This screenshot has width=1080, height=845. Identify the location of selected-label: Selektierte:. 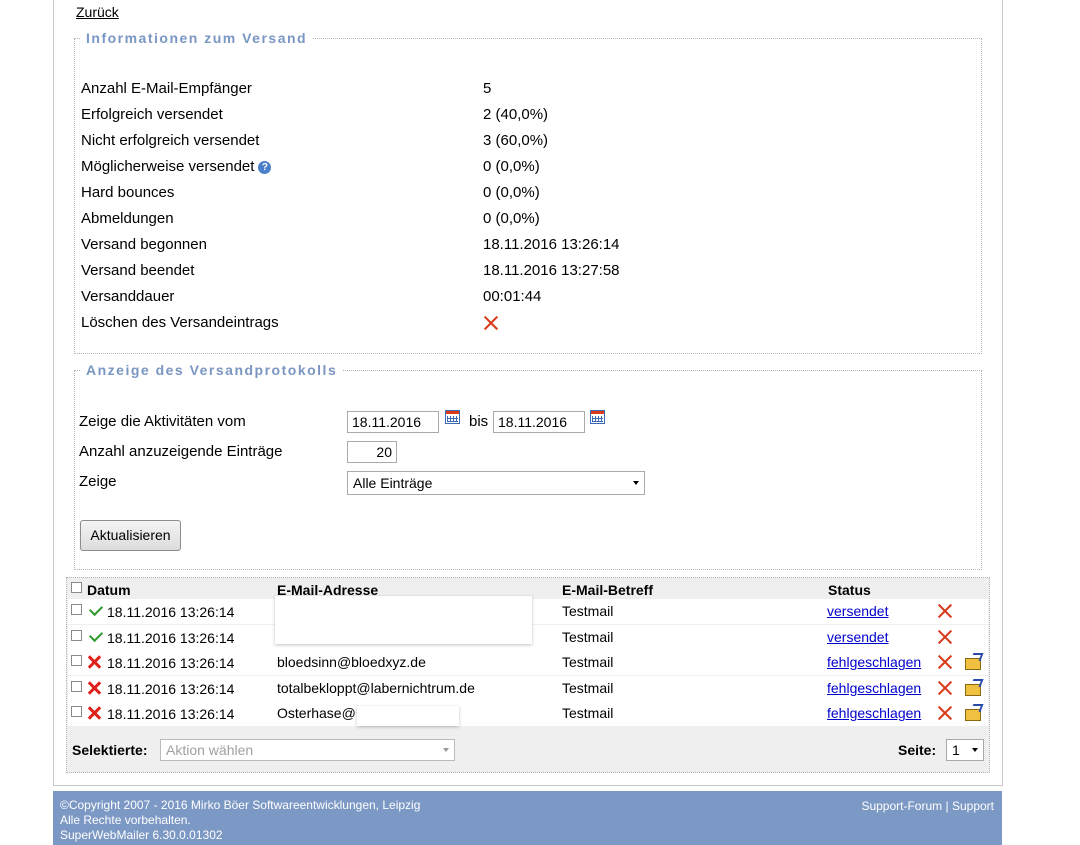
(110, 750).